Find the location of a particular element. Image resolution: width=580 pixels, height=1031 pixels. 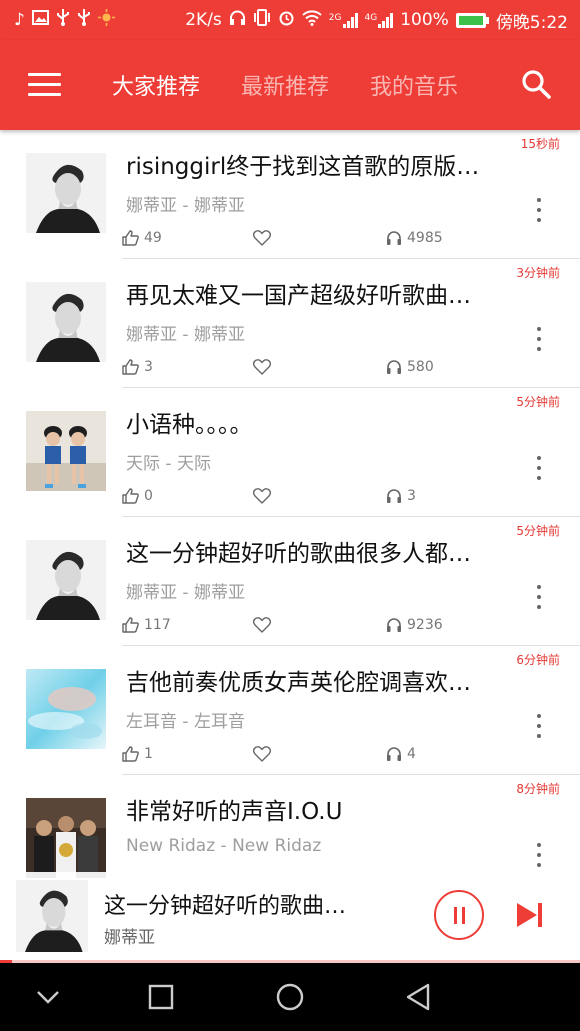

list-item: 5分钟前 这一分钟超好听的歌曲很多人都… 娜蒂亚 - 娜蒂亚 117 9236 is located at coordinates (290, 581).